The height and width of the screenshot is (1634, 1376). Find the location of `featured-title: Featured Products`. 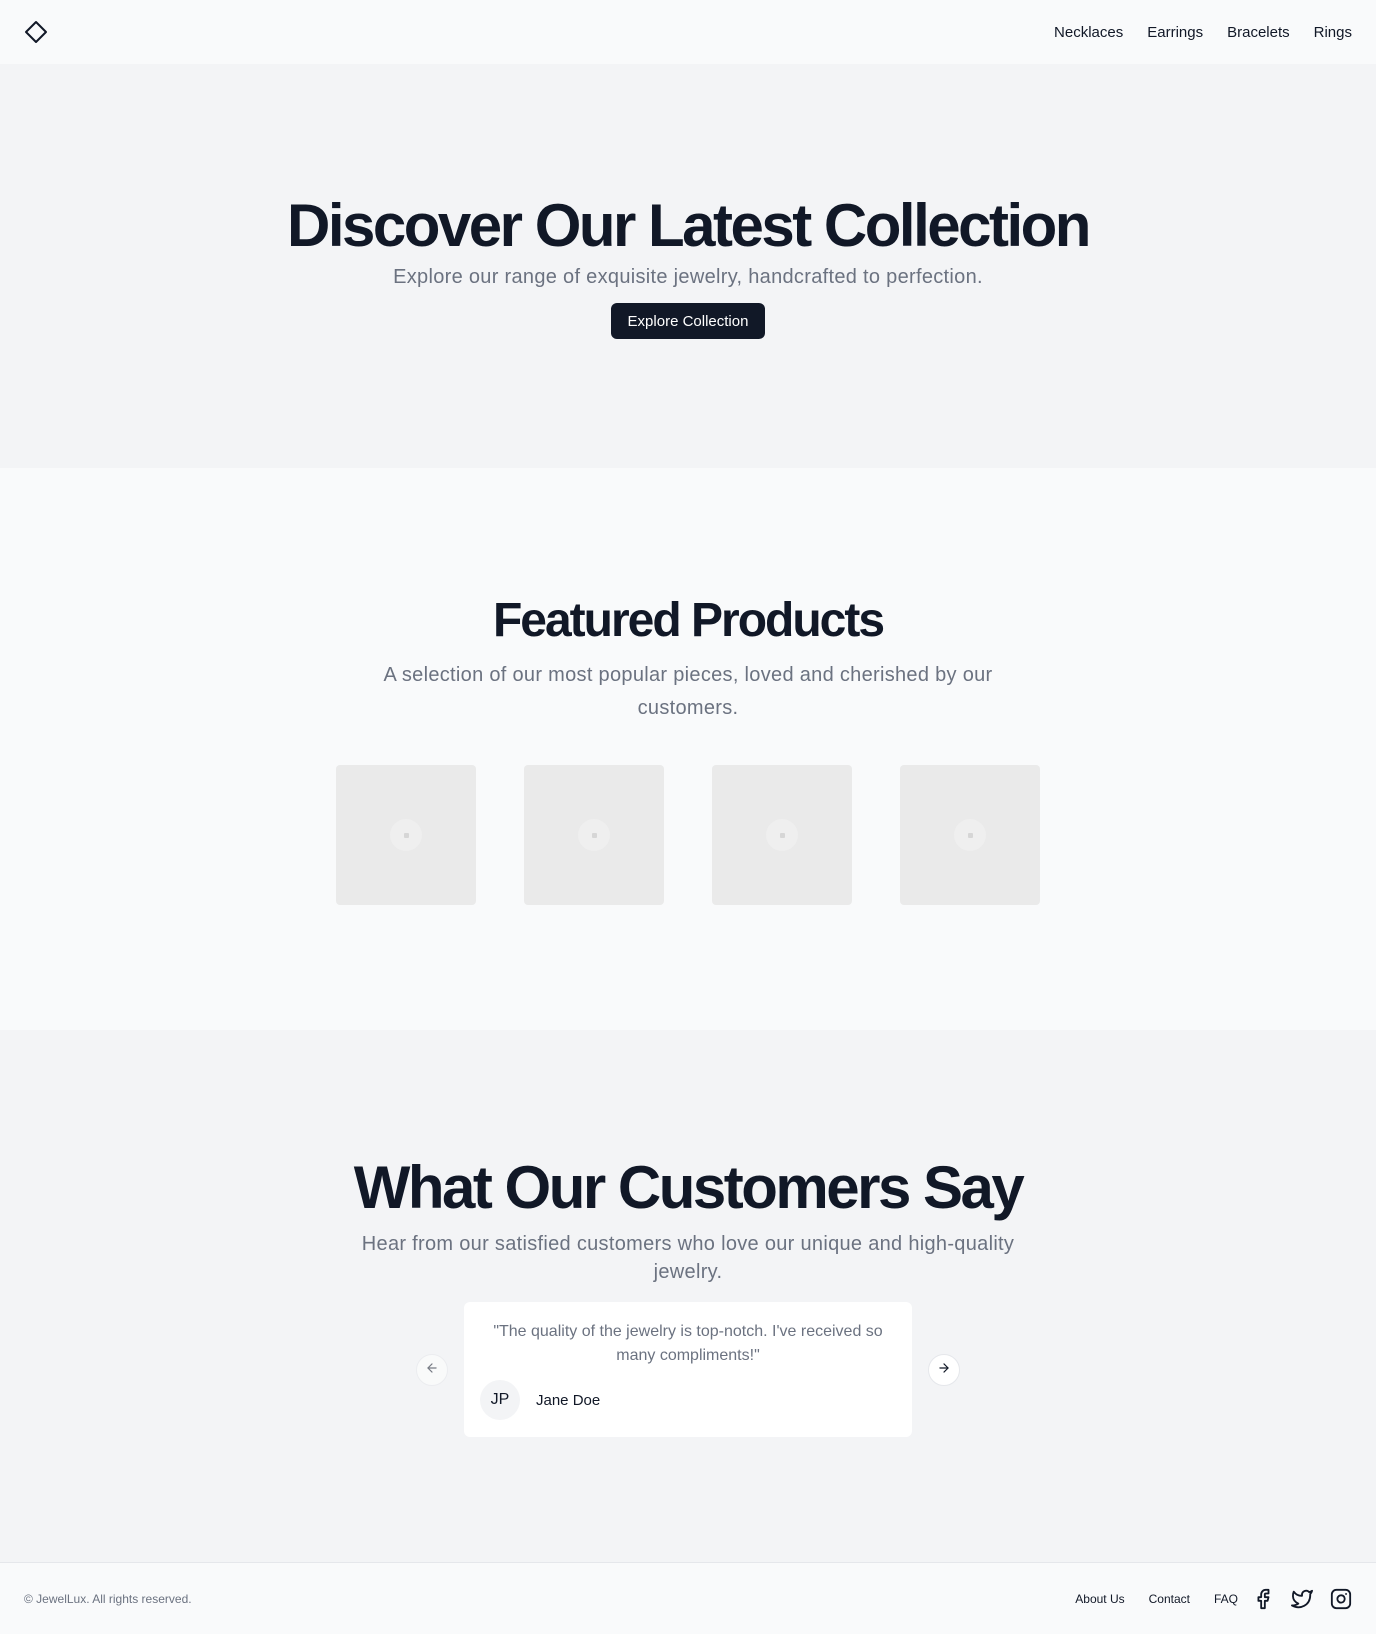

featured-title: Featured Products is located at coordinates (688, 620).